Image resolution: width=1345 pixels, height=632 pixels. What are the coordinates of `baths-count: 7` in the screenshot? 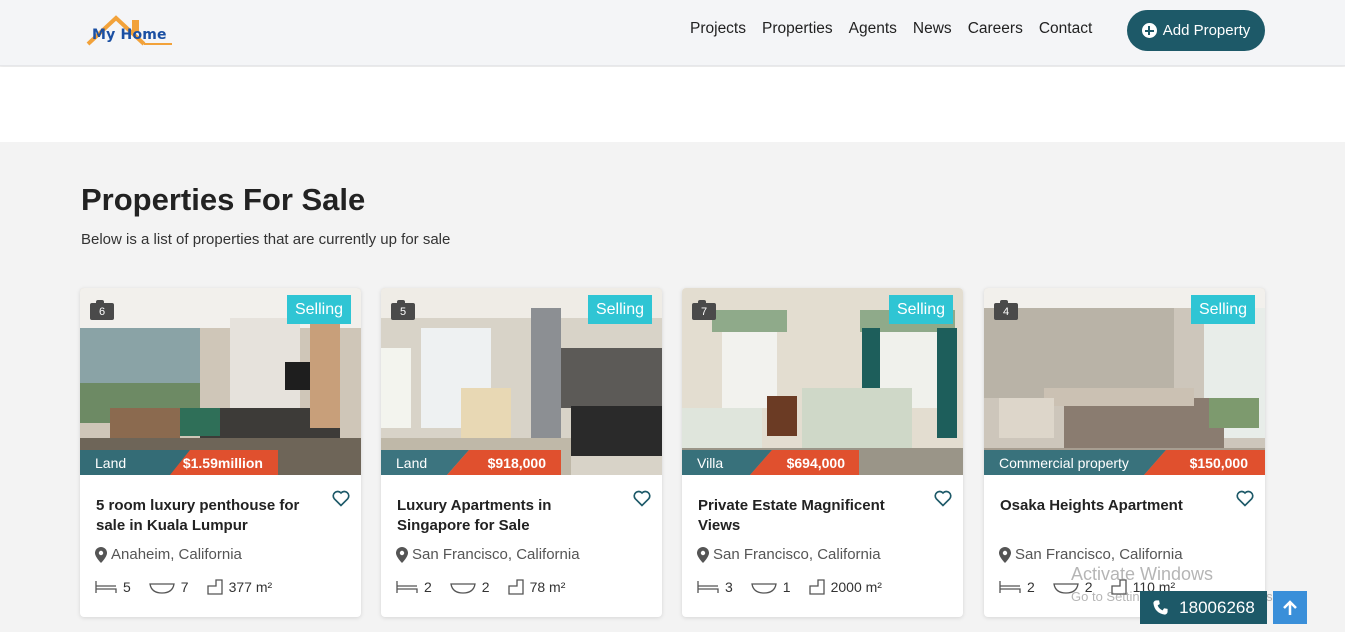 It's located at (184, 587).